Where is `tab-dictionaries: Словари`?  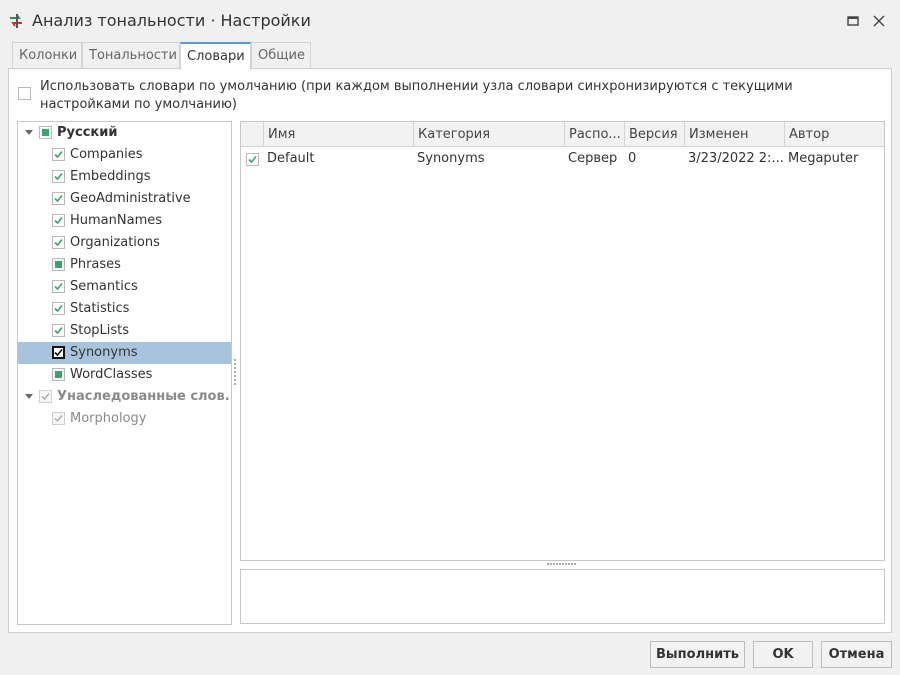
tab-dictionaries: Словари is located at coordinates (215, 56).